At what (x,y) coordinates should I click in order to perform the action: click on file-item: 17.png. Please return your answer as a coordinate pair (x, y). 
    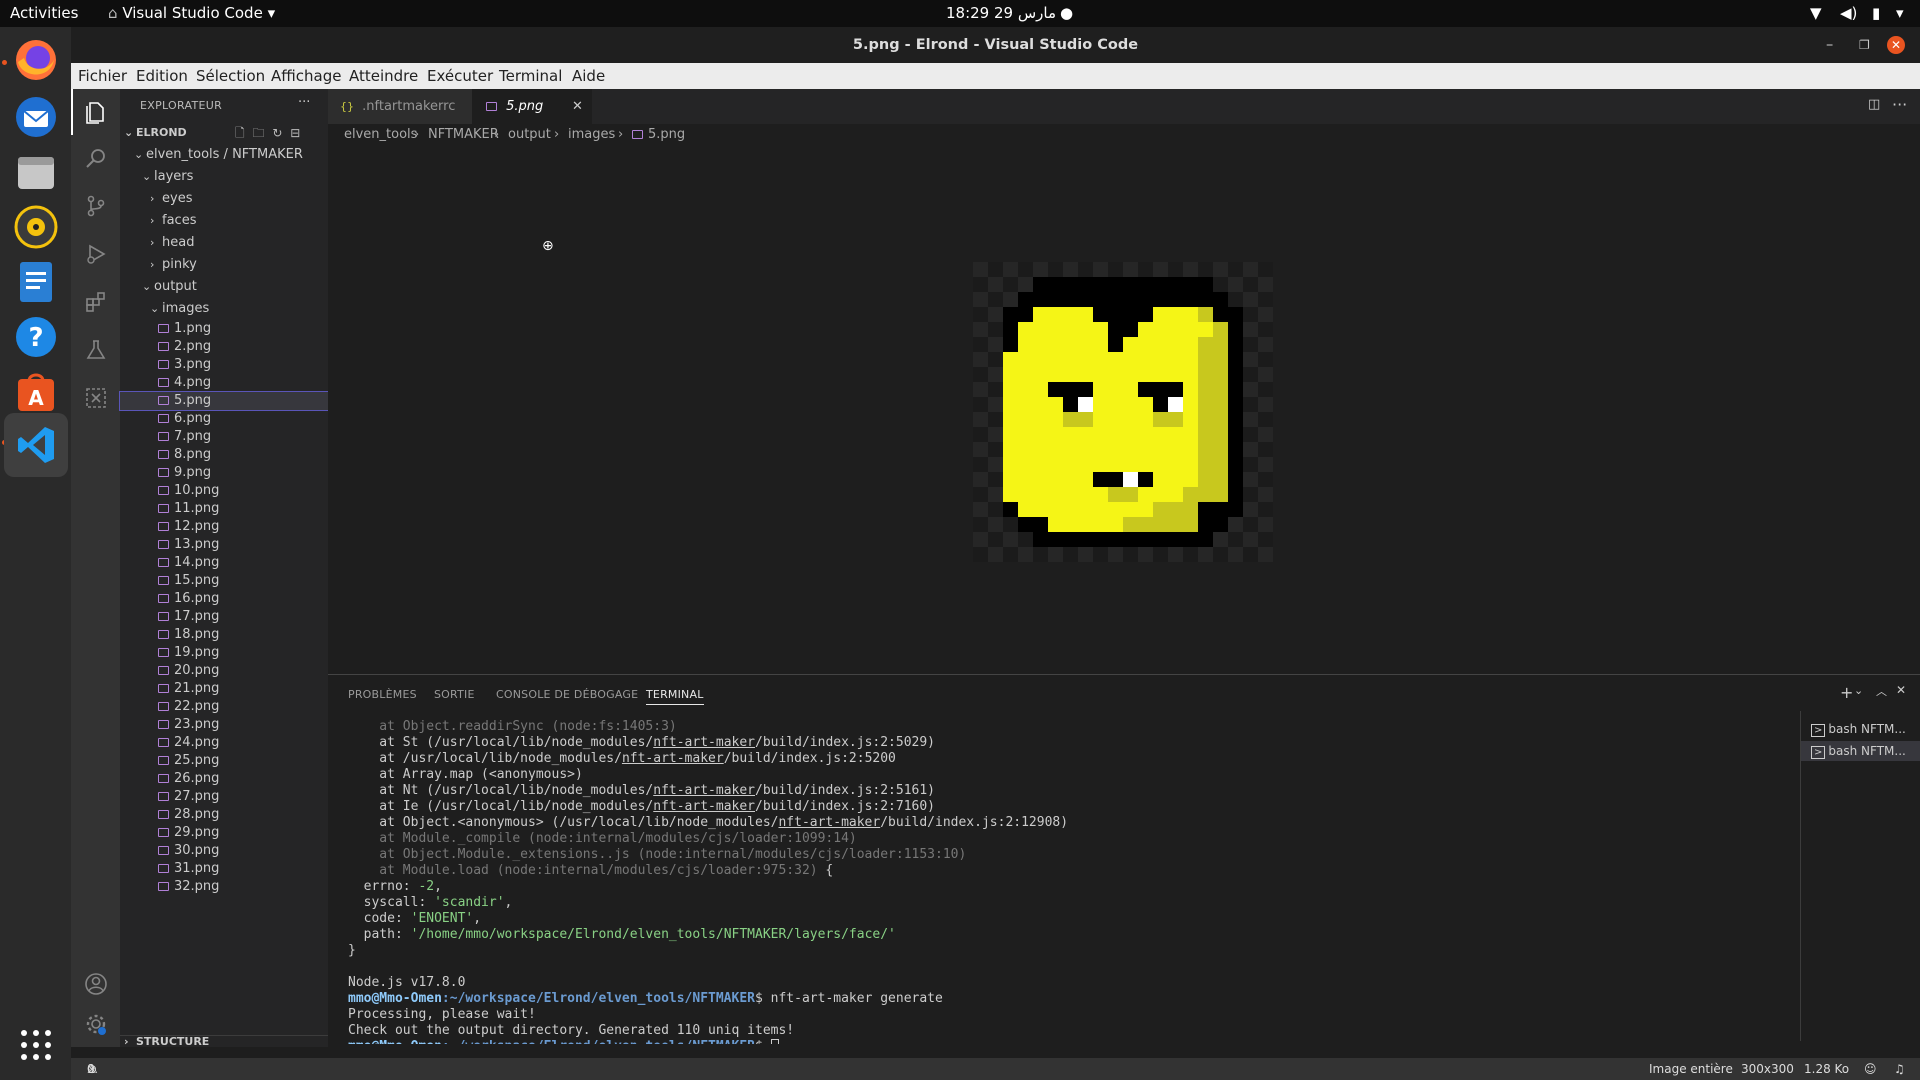
    Looking at the image, I should click on (224, 617).